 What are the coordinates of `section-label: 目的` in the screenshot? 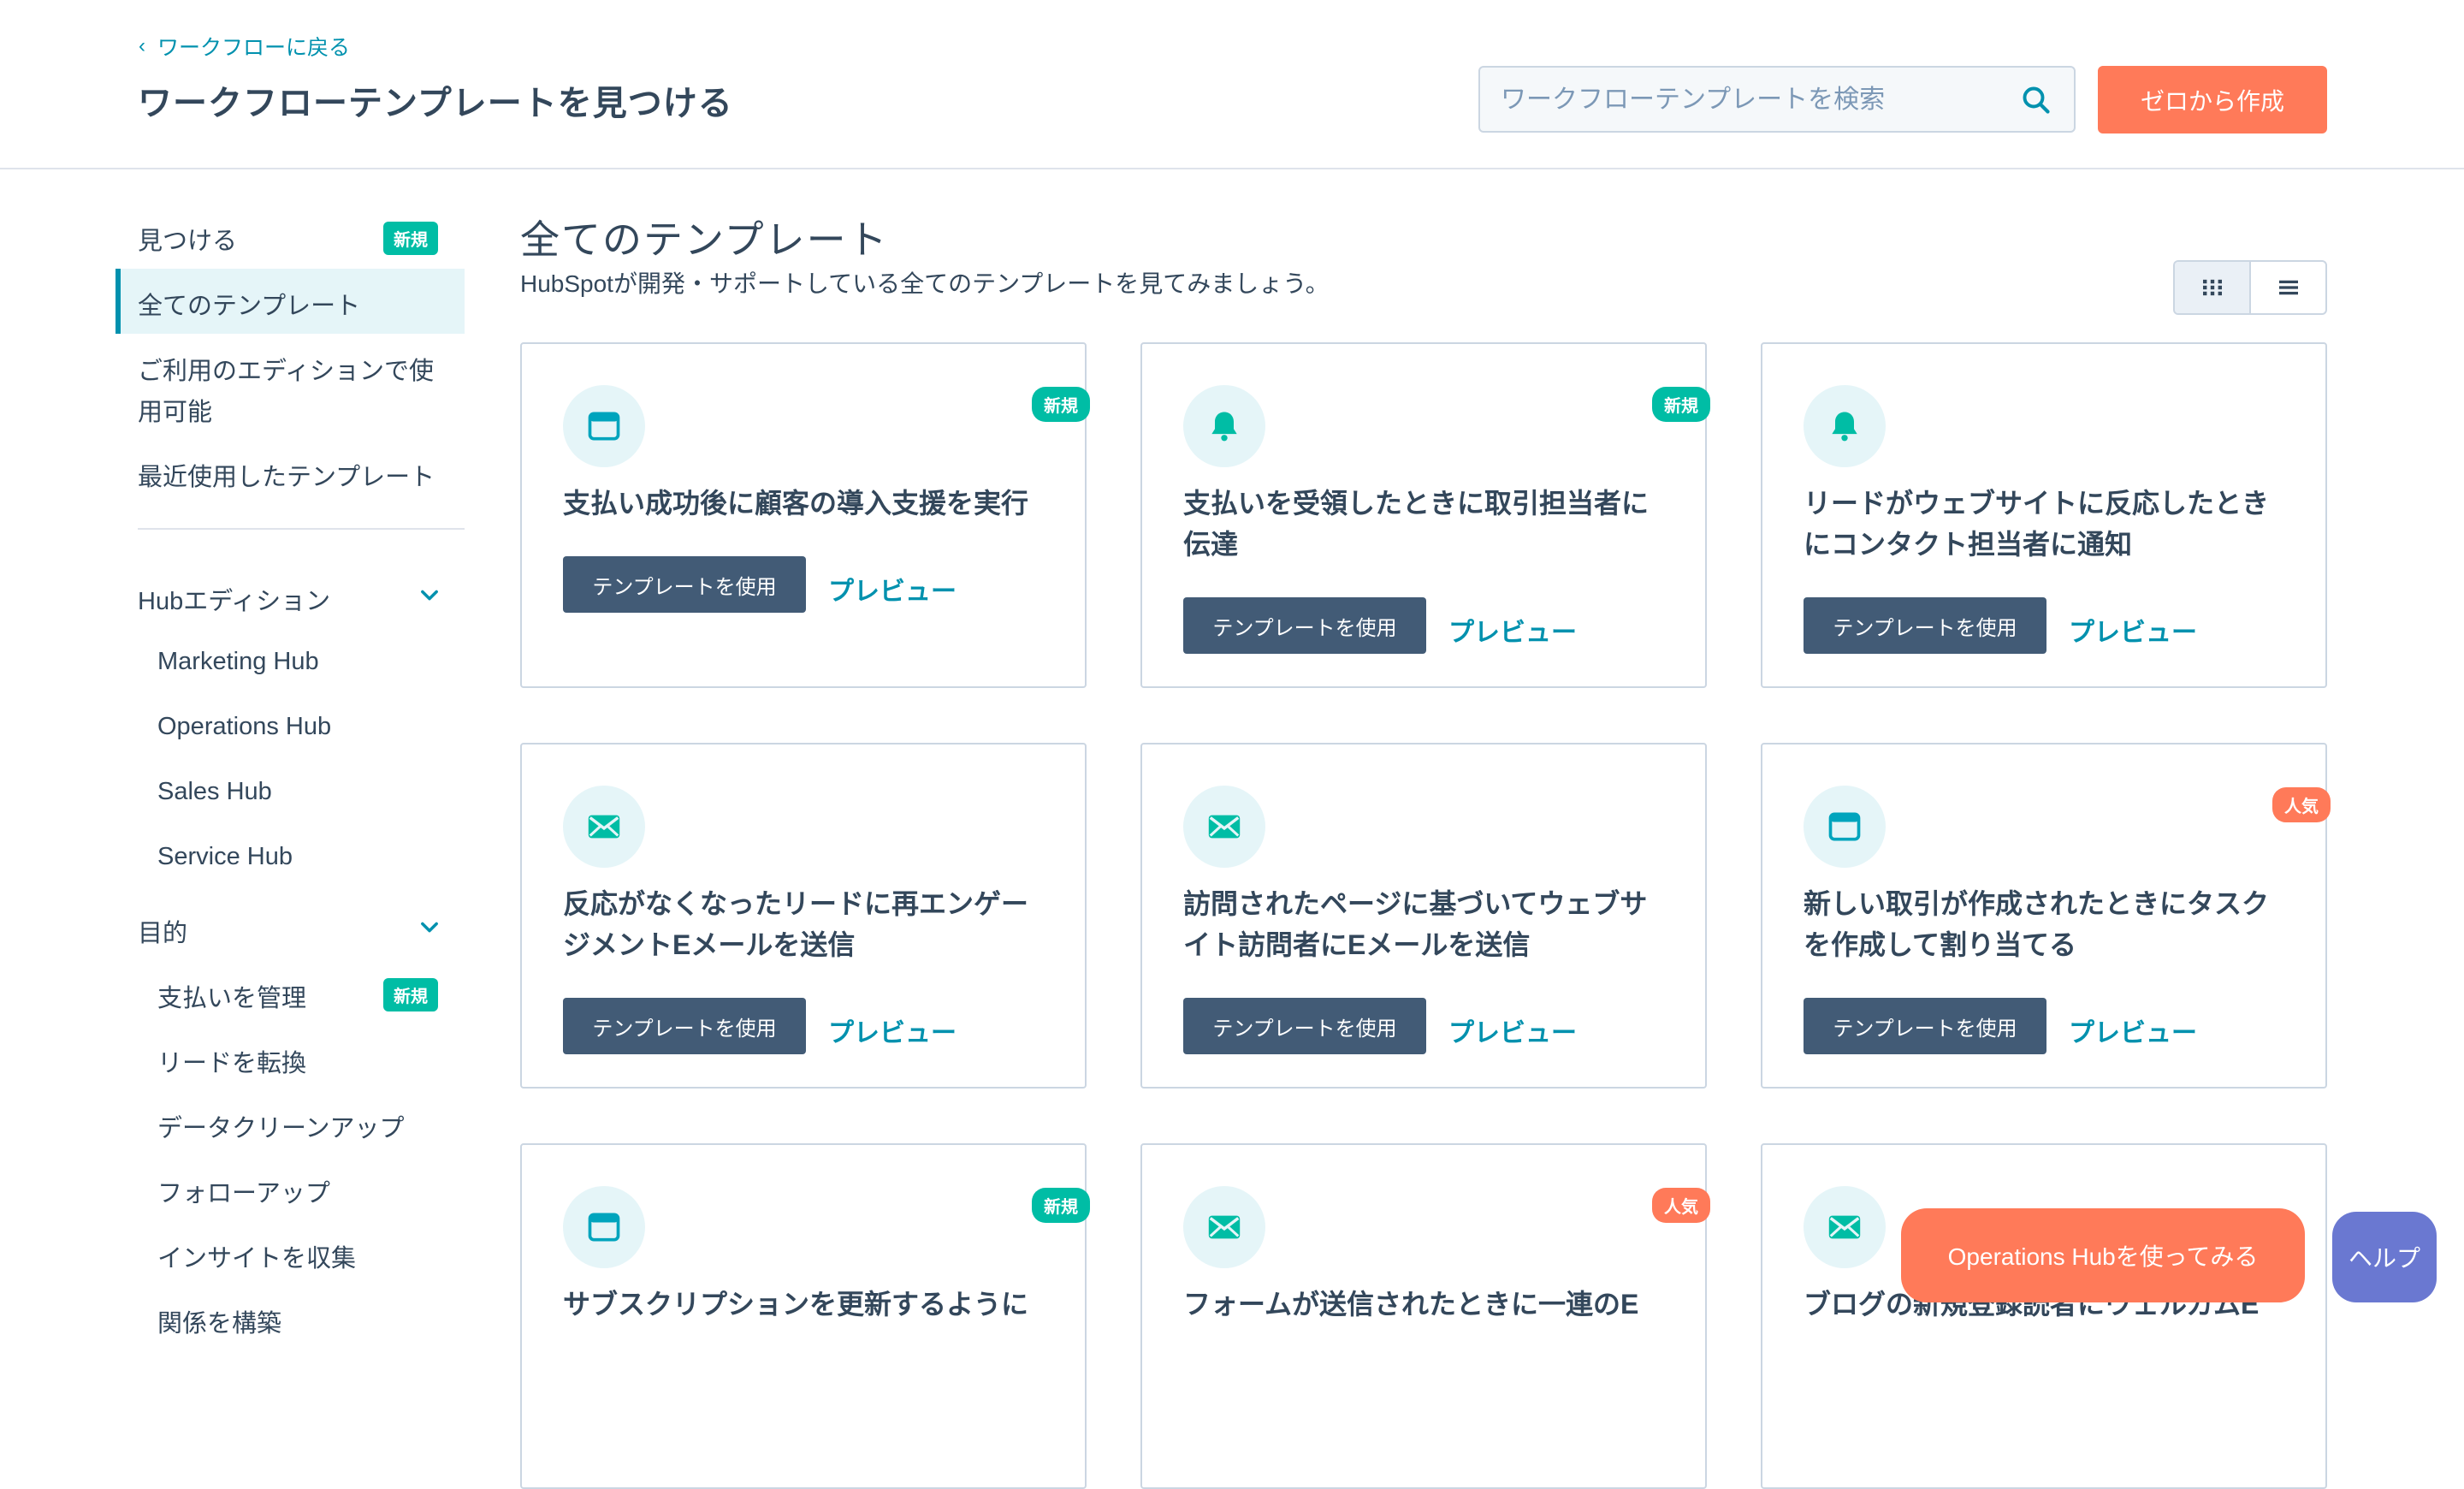 It's located at (163, 934).